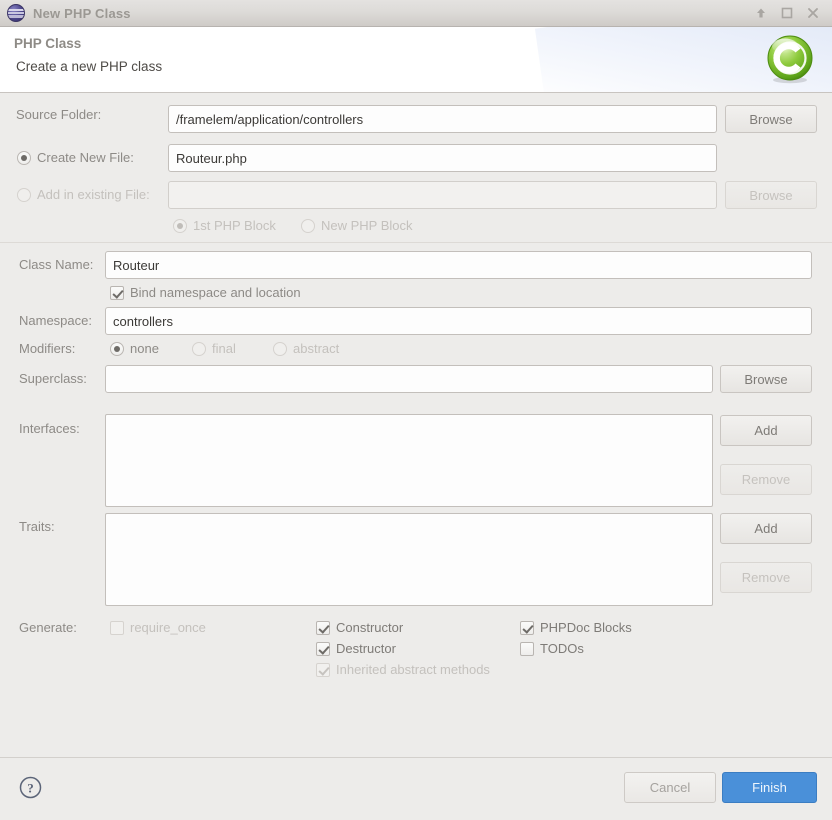 The height and width of the screenshot is (820, 832). Describe the element at coordinates (409, 559) in the screenshot. I see `traits-list` at that location.